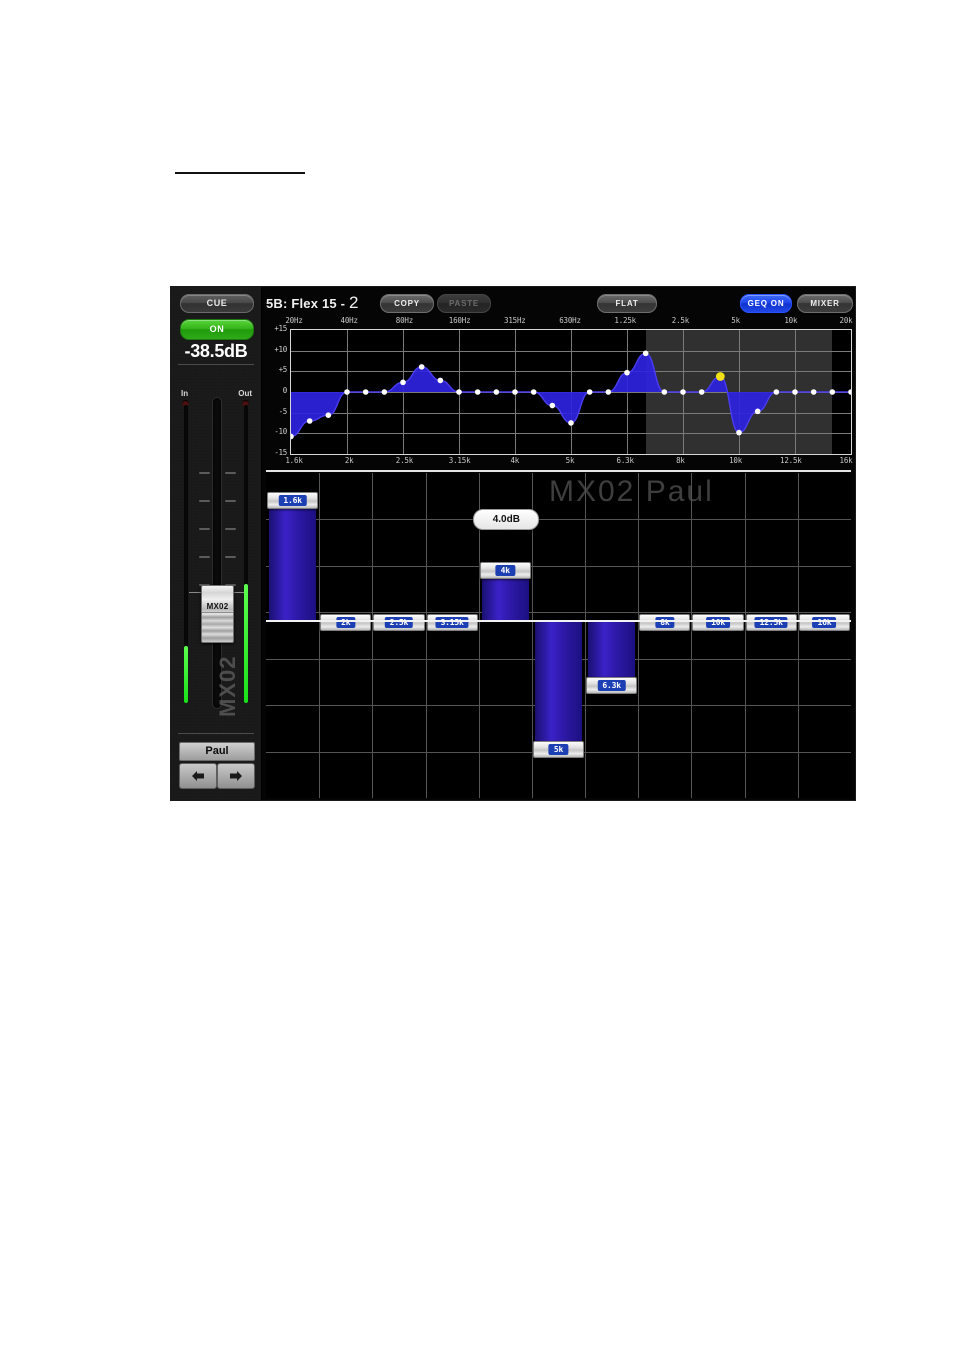  I want to click on axis-tick-label: 3.15k, so click(459, 460).